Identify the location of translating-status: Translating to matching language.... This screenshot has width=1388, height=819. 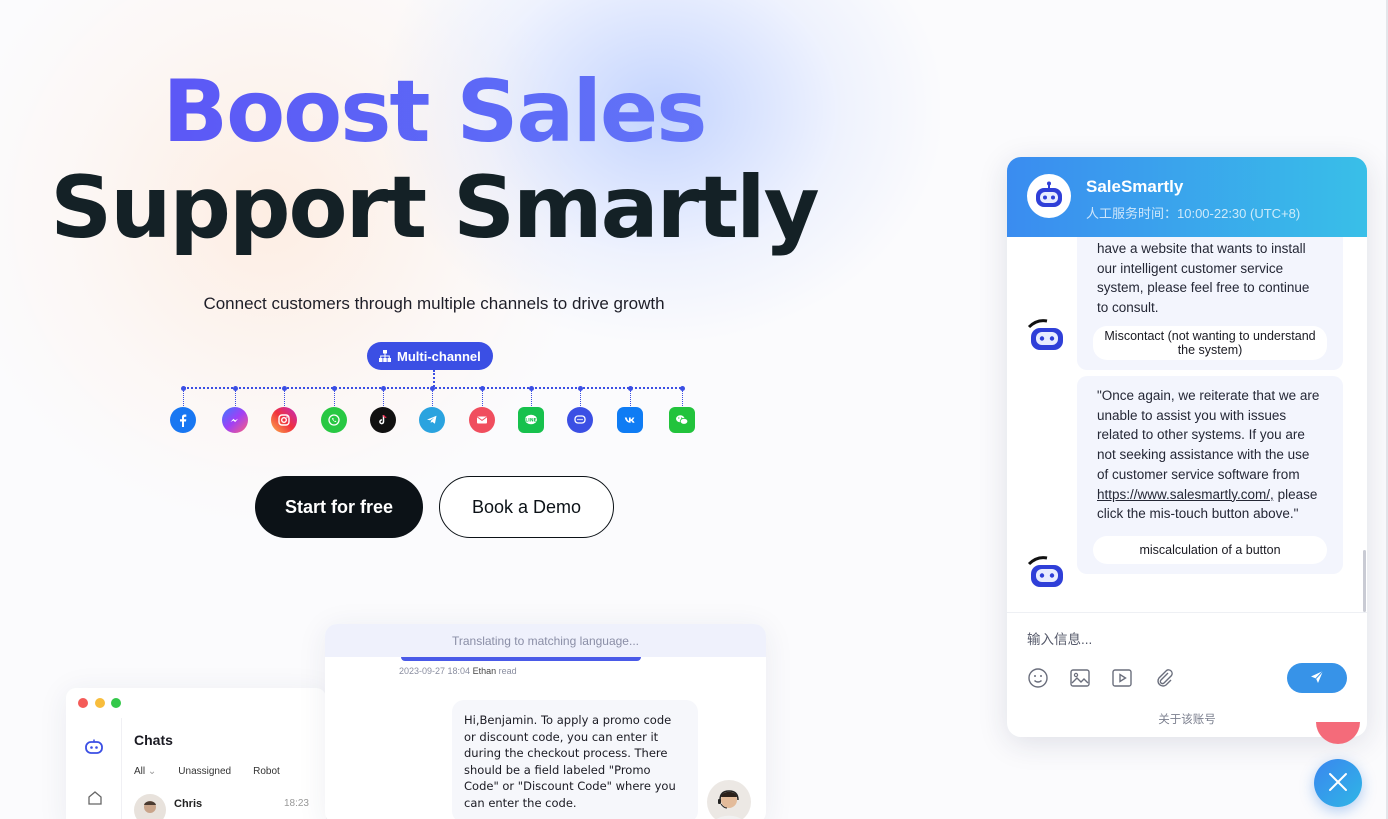
(545, 640).